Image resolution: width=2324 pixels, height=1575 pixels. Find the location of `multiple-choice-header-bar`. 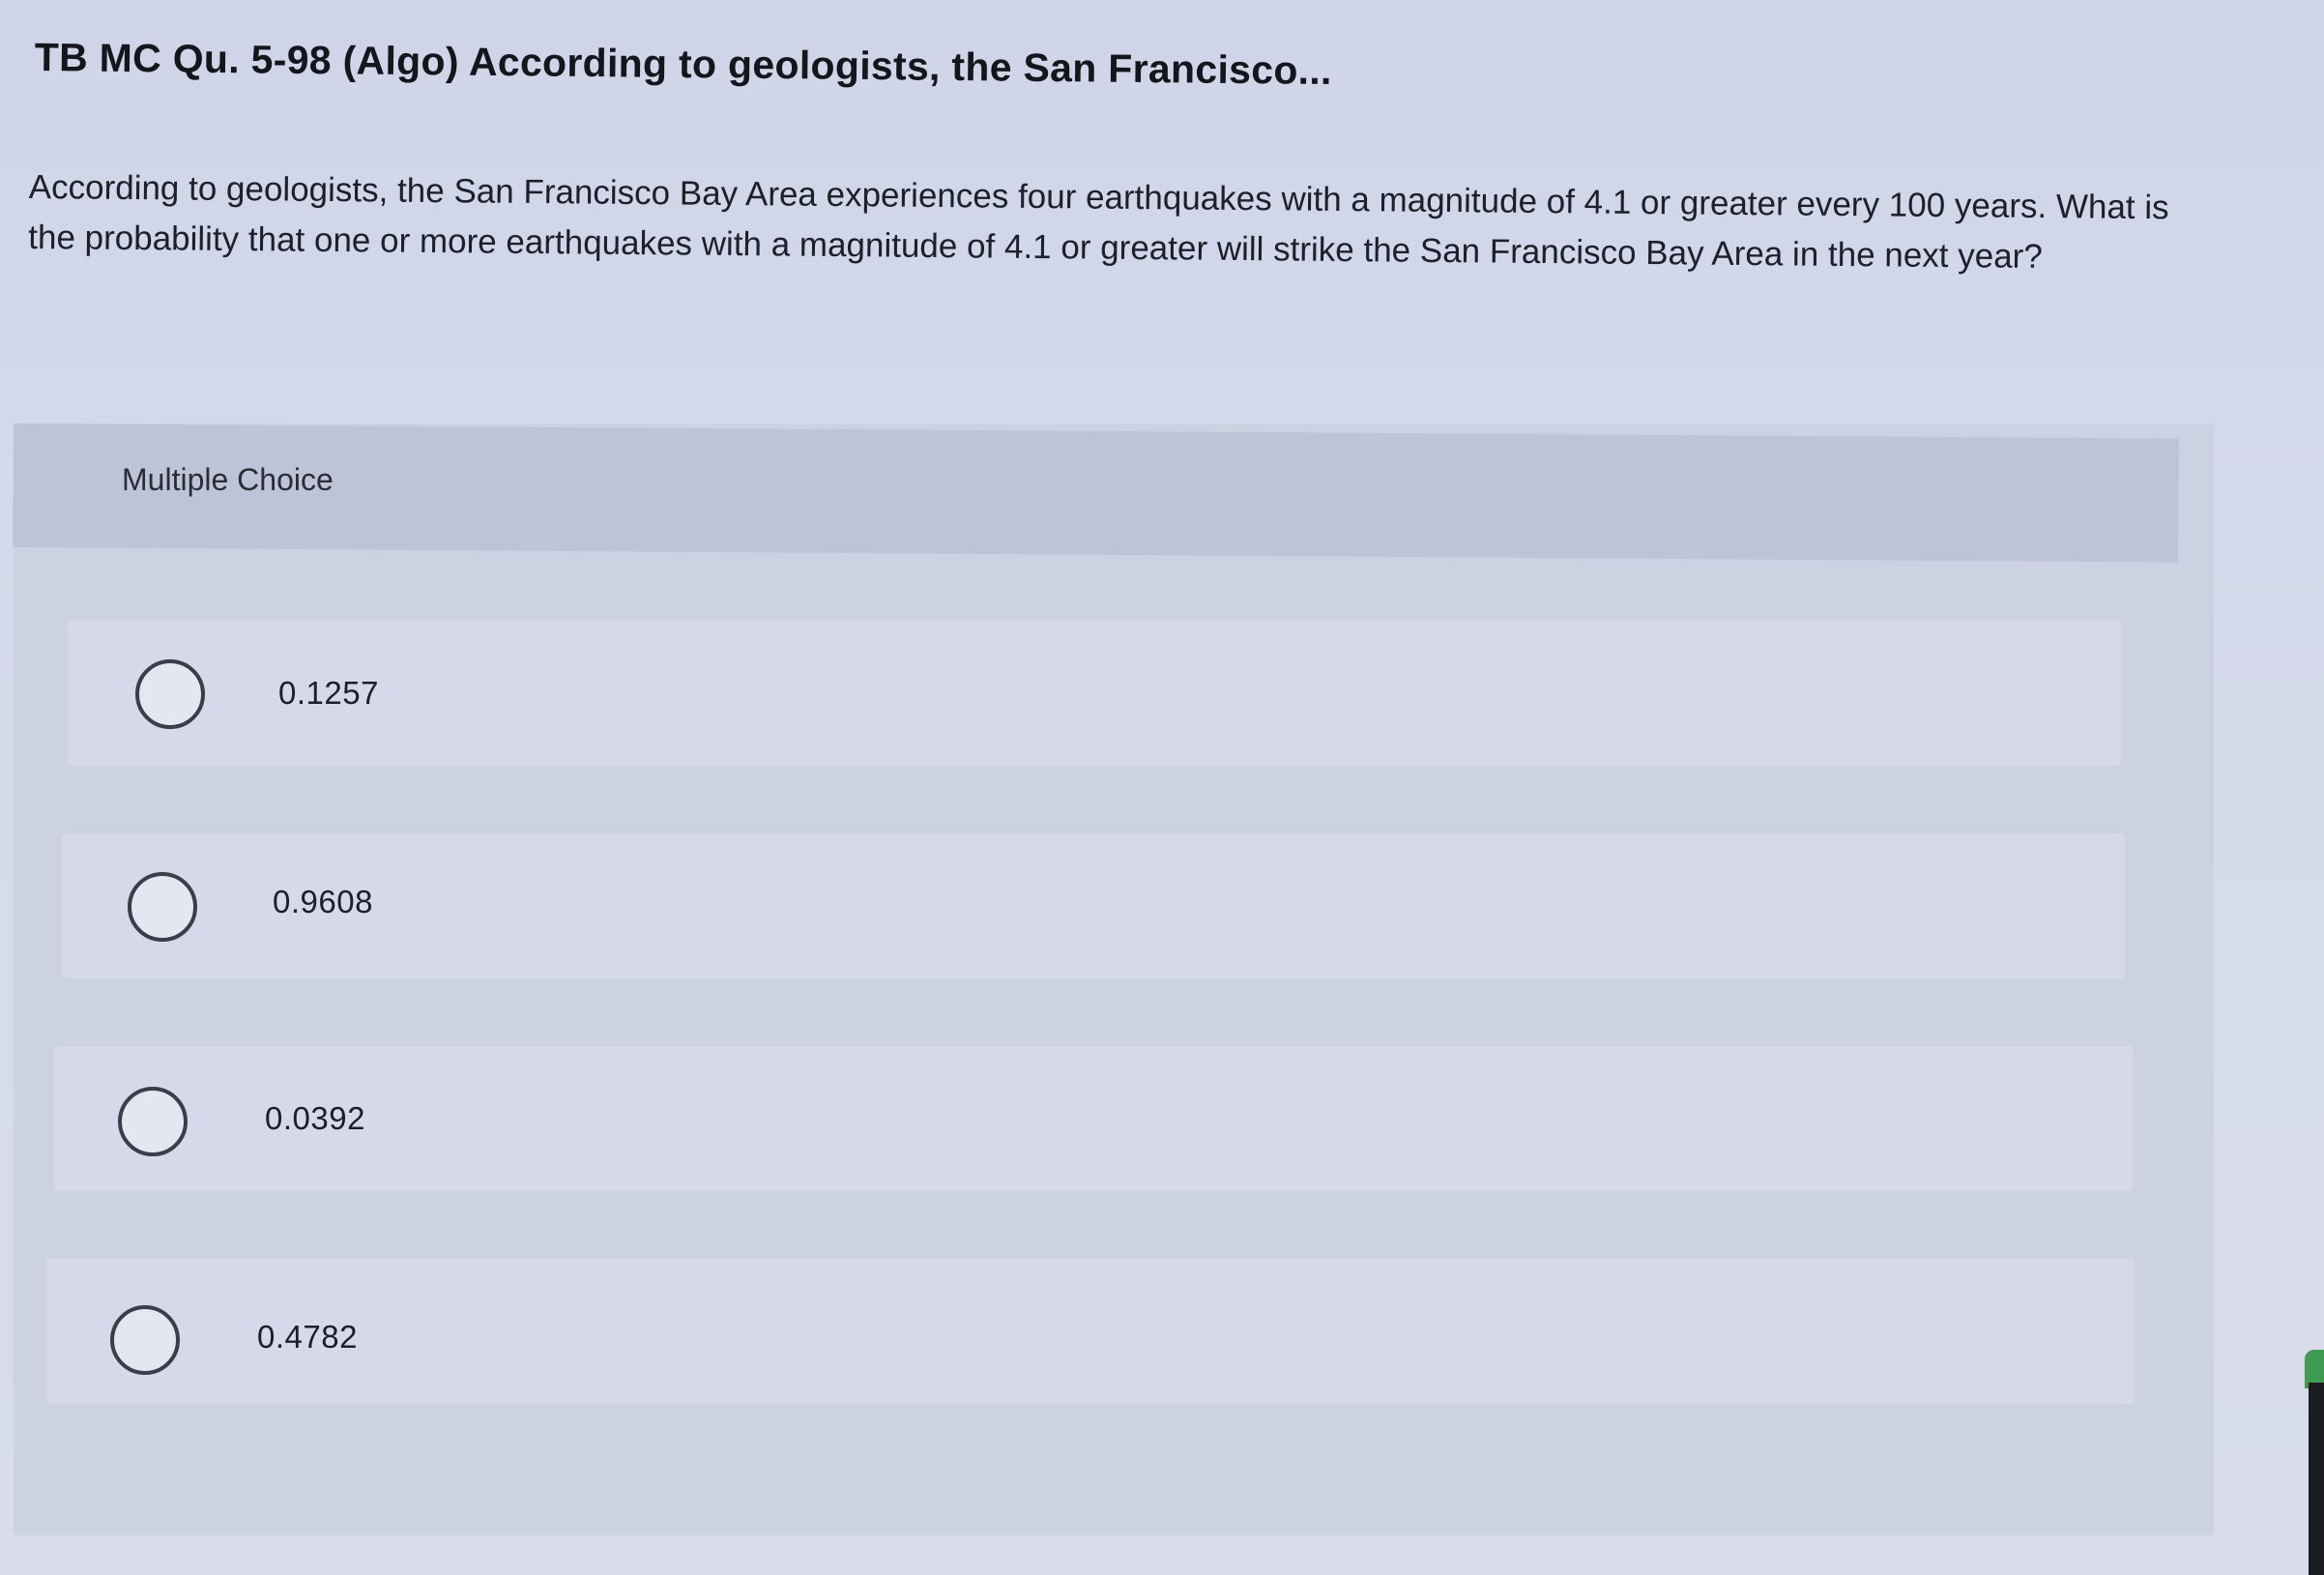

multiple-choice-header-bar is located at coordinates (1096, 493).